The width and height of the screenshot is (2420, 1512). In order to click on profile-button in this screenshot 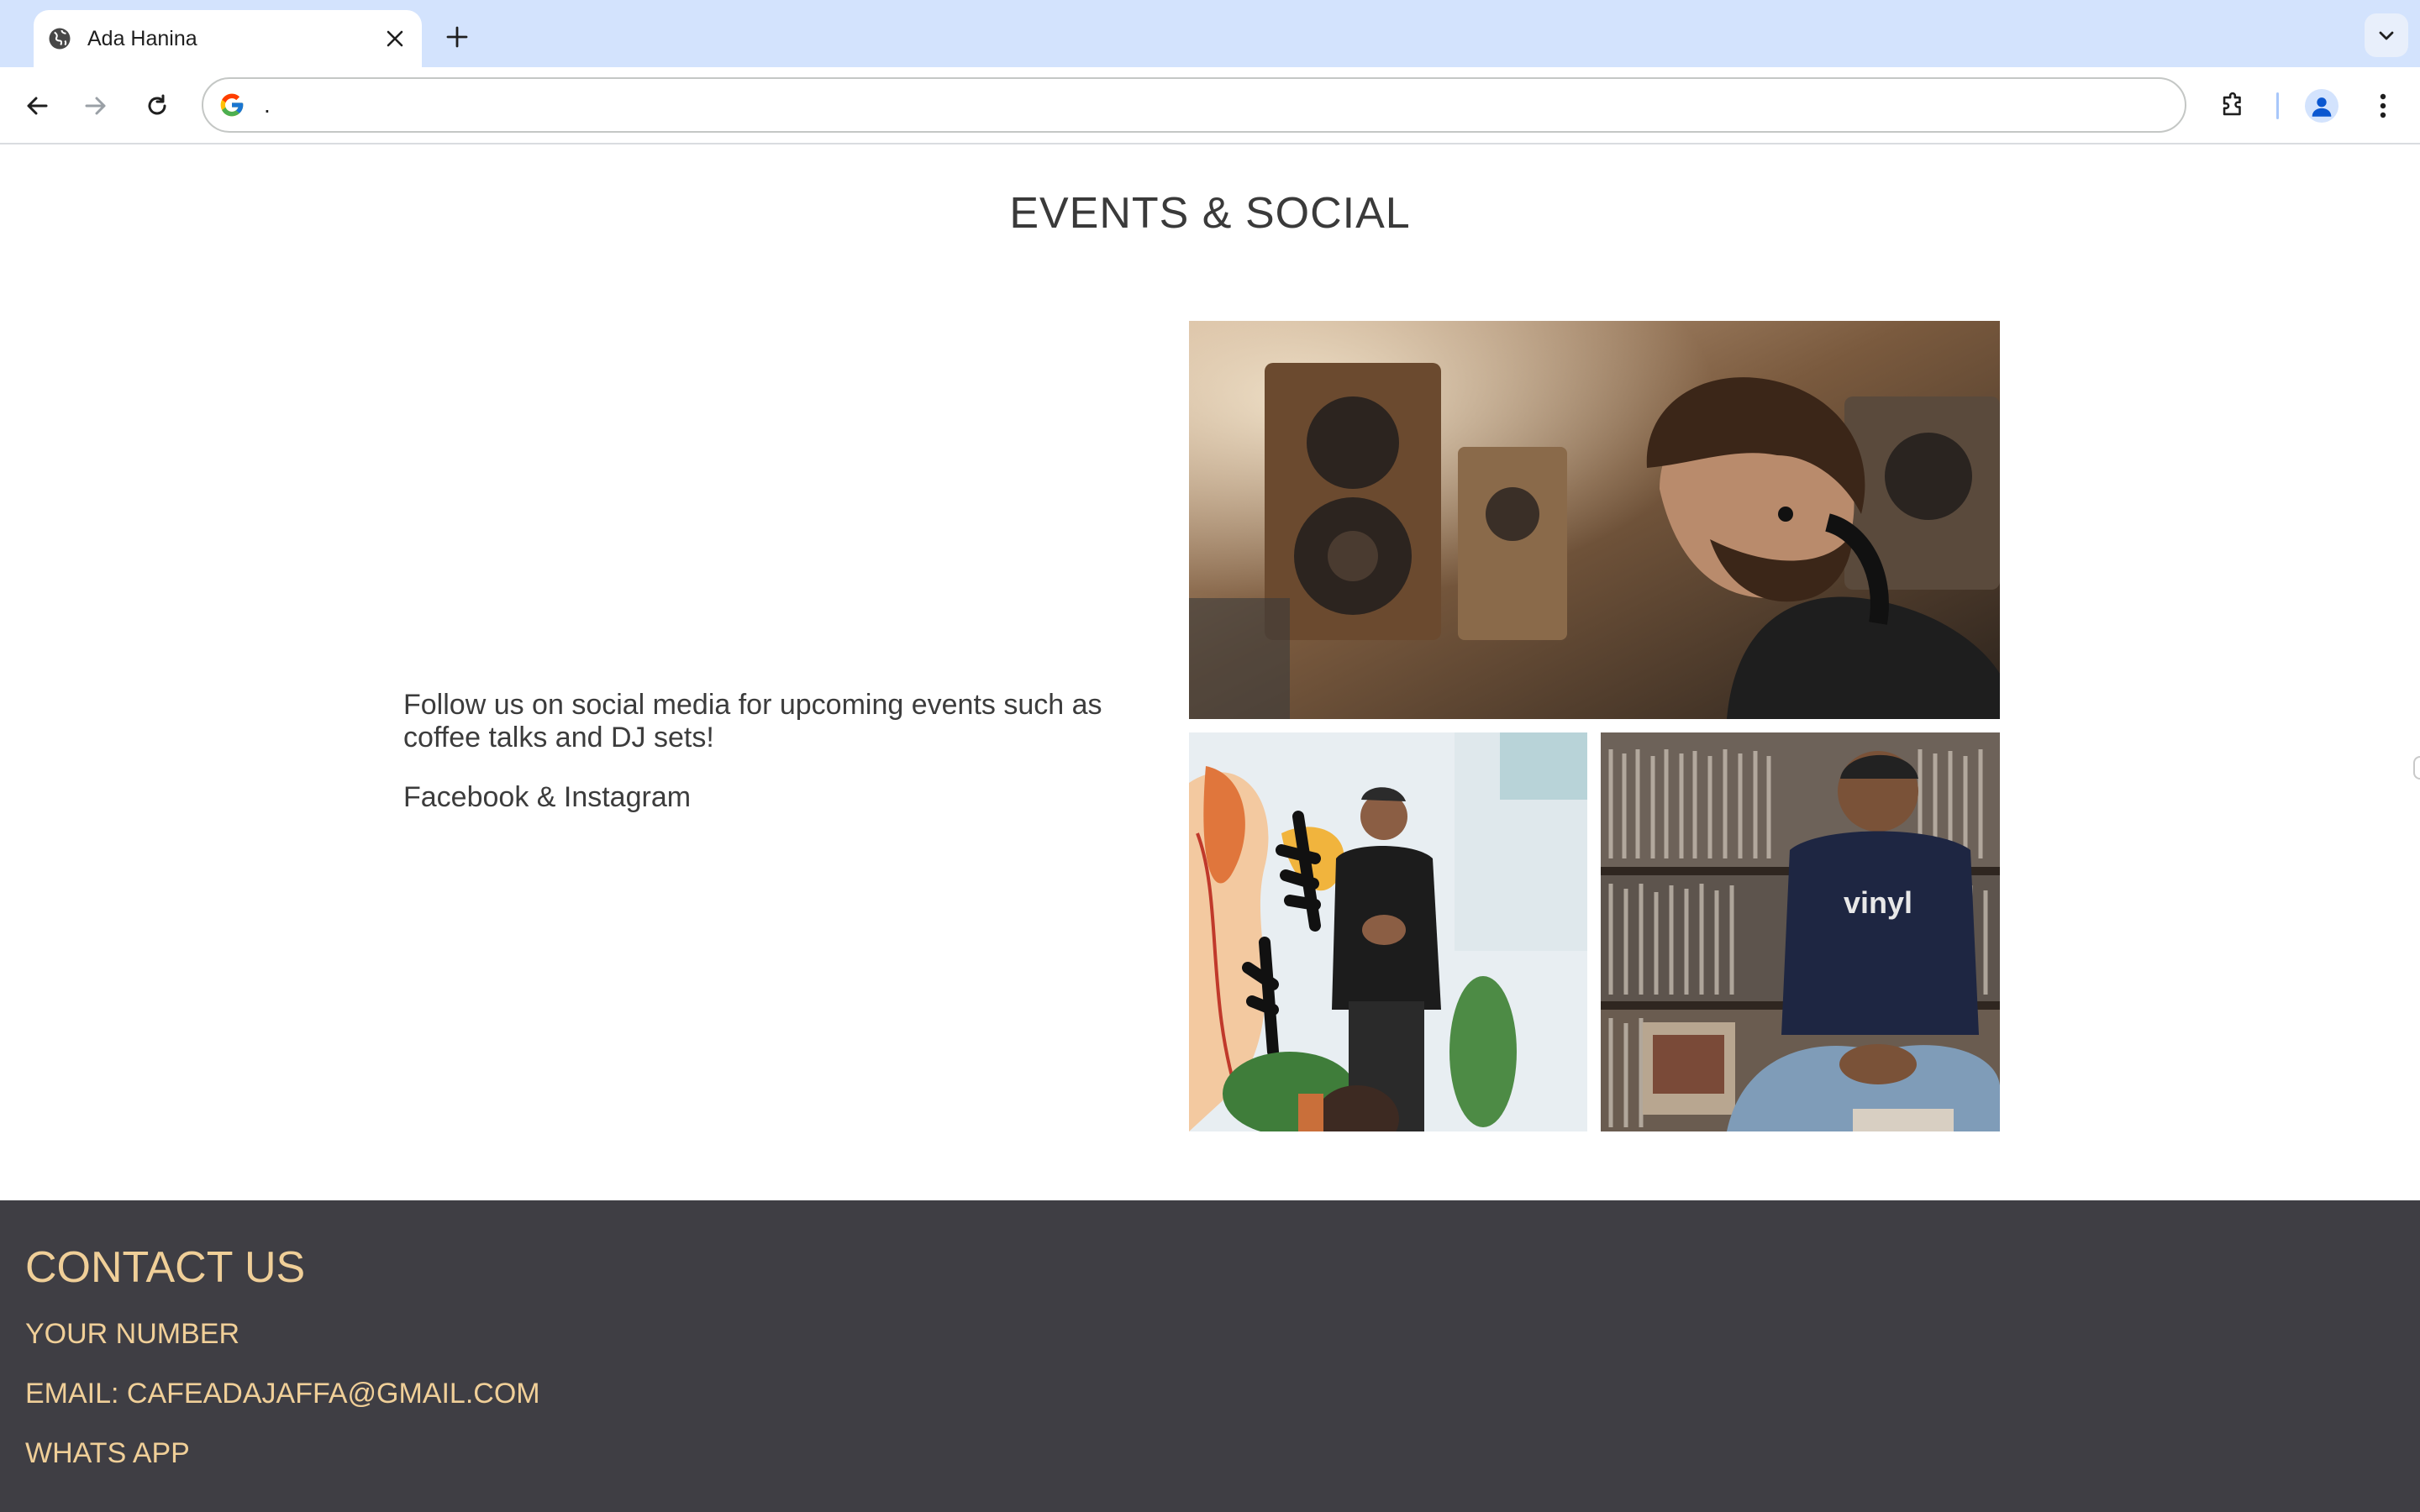, I will do `click(2322, 106)`.